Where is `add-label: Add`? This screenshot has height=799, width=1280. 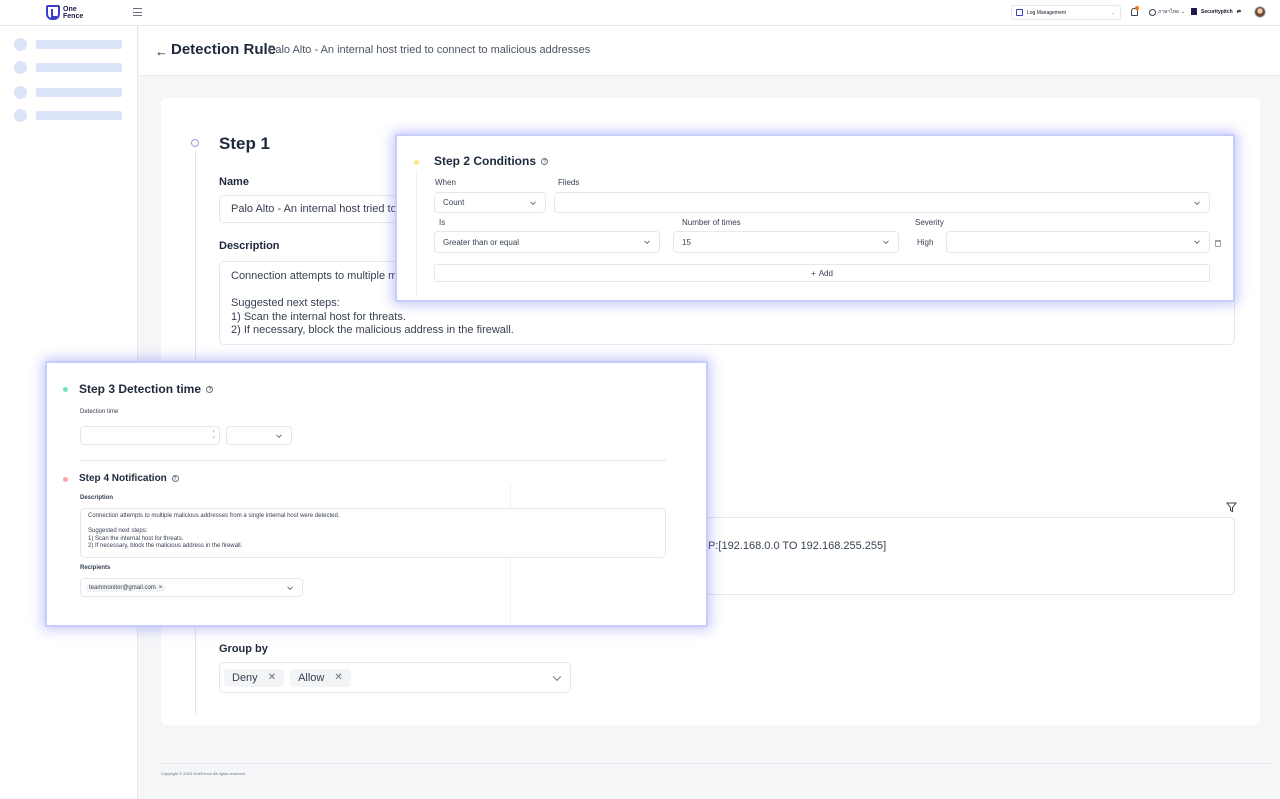 add-label: Add is located at coordinates (825, 273).